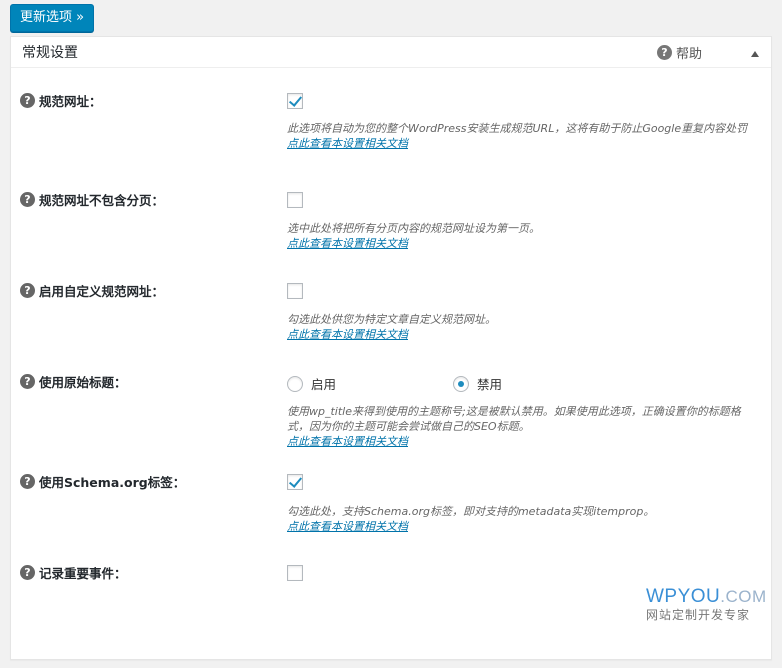  I want to click on top-toolbar: 更新选项 », so click(391, 18).